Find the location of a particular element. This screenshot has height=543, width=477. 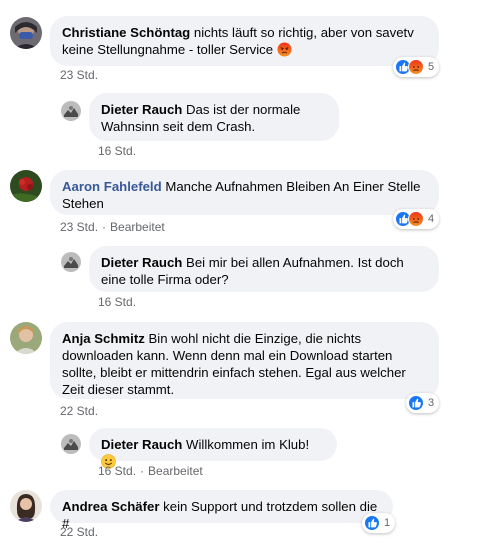

reaction-summary: 4 is located at coordinates (416, 219).